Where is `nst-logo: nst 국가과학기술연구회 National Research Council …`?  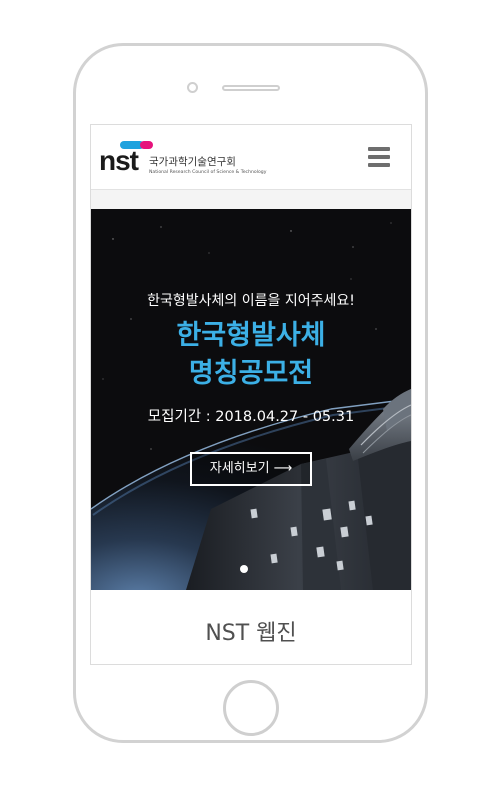
nst-logo: nst 국가과학기술연구회 National Research Council … is located at coordinates (182, 159).